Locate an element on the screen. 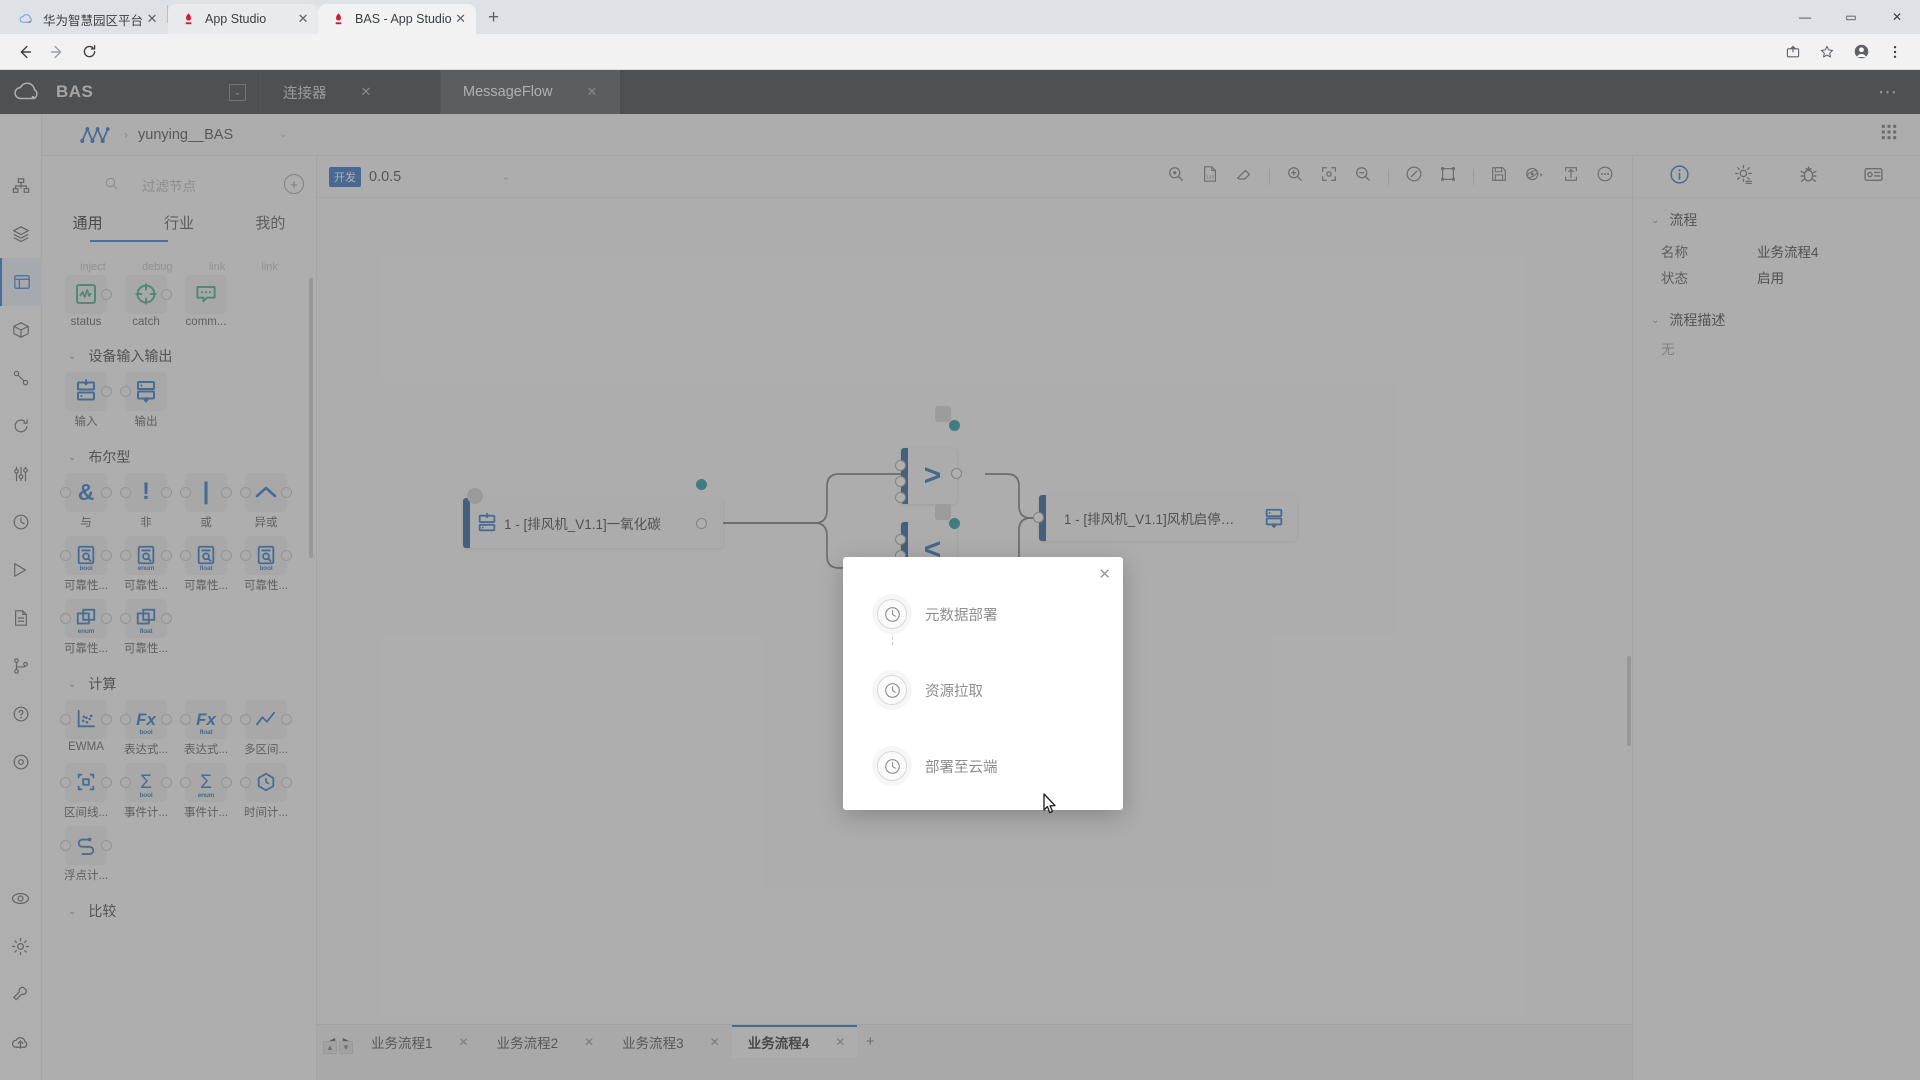  bookmark-star-icon is located at coordinates (1827, 52).